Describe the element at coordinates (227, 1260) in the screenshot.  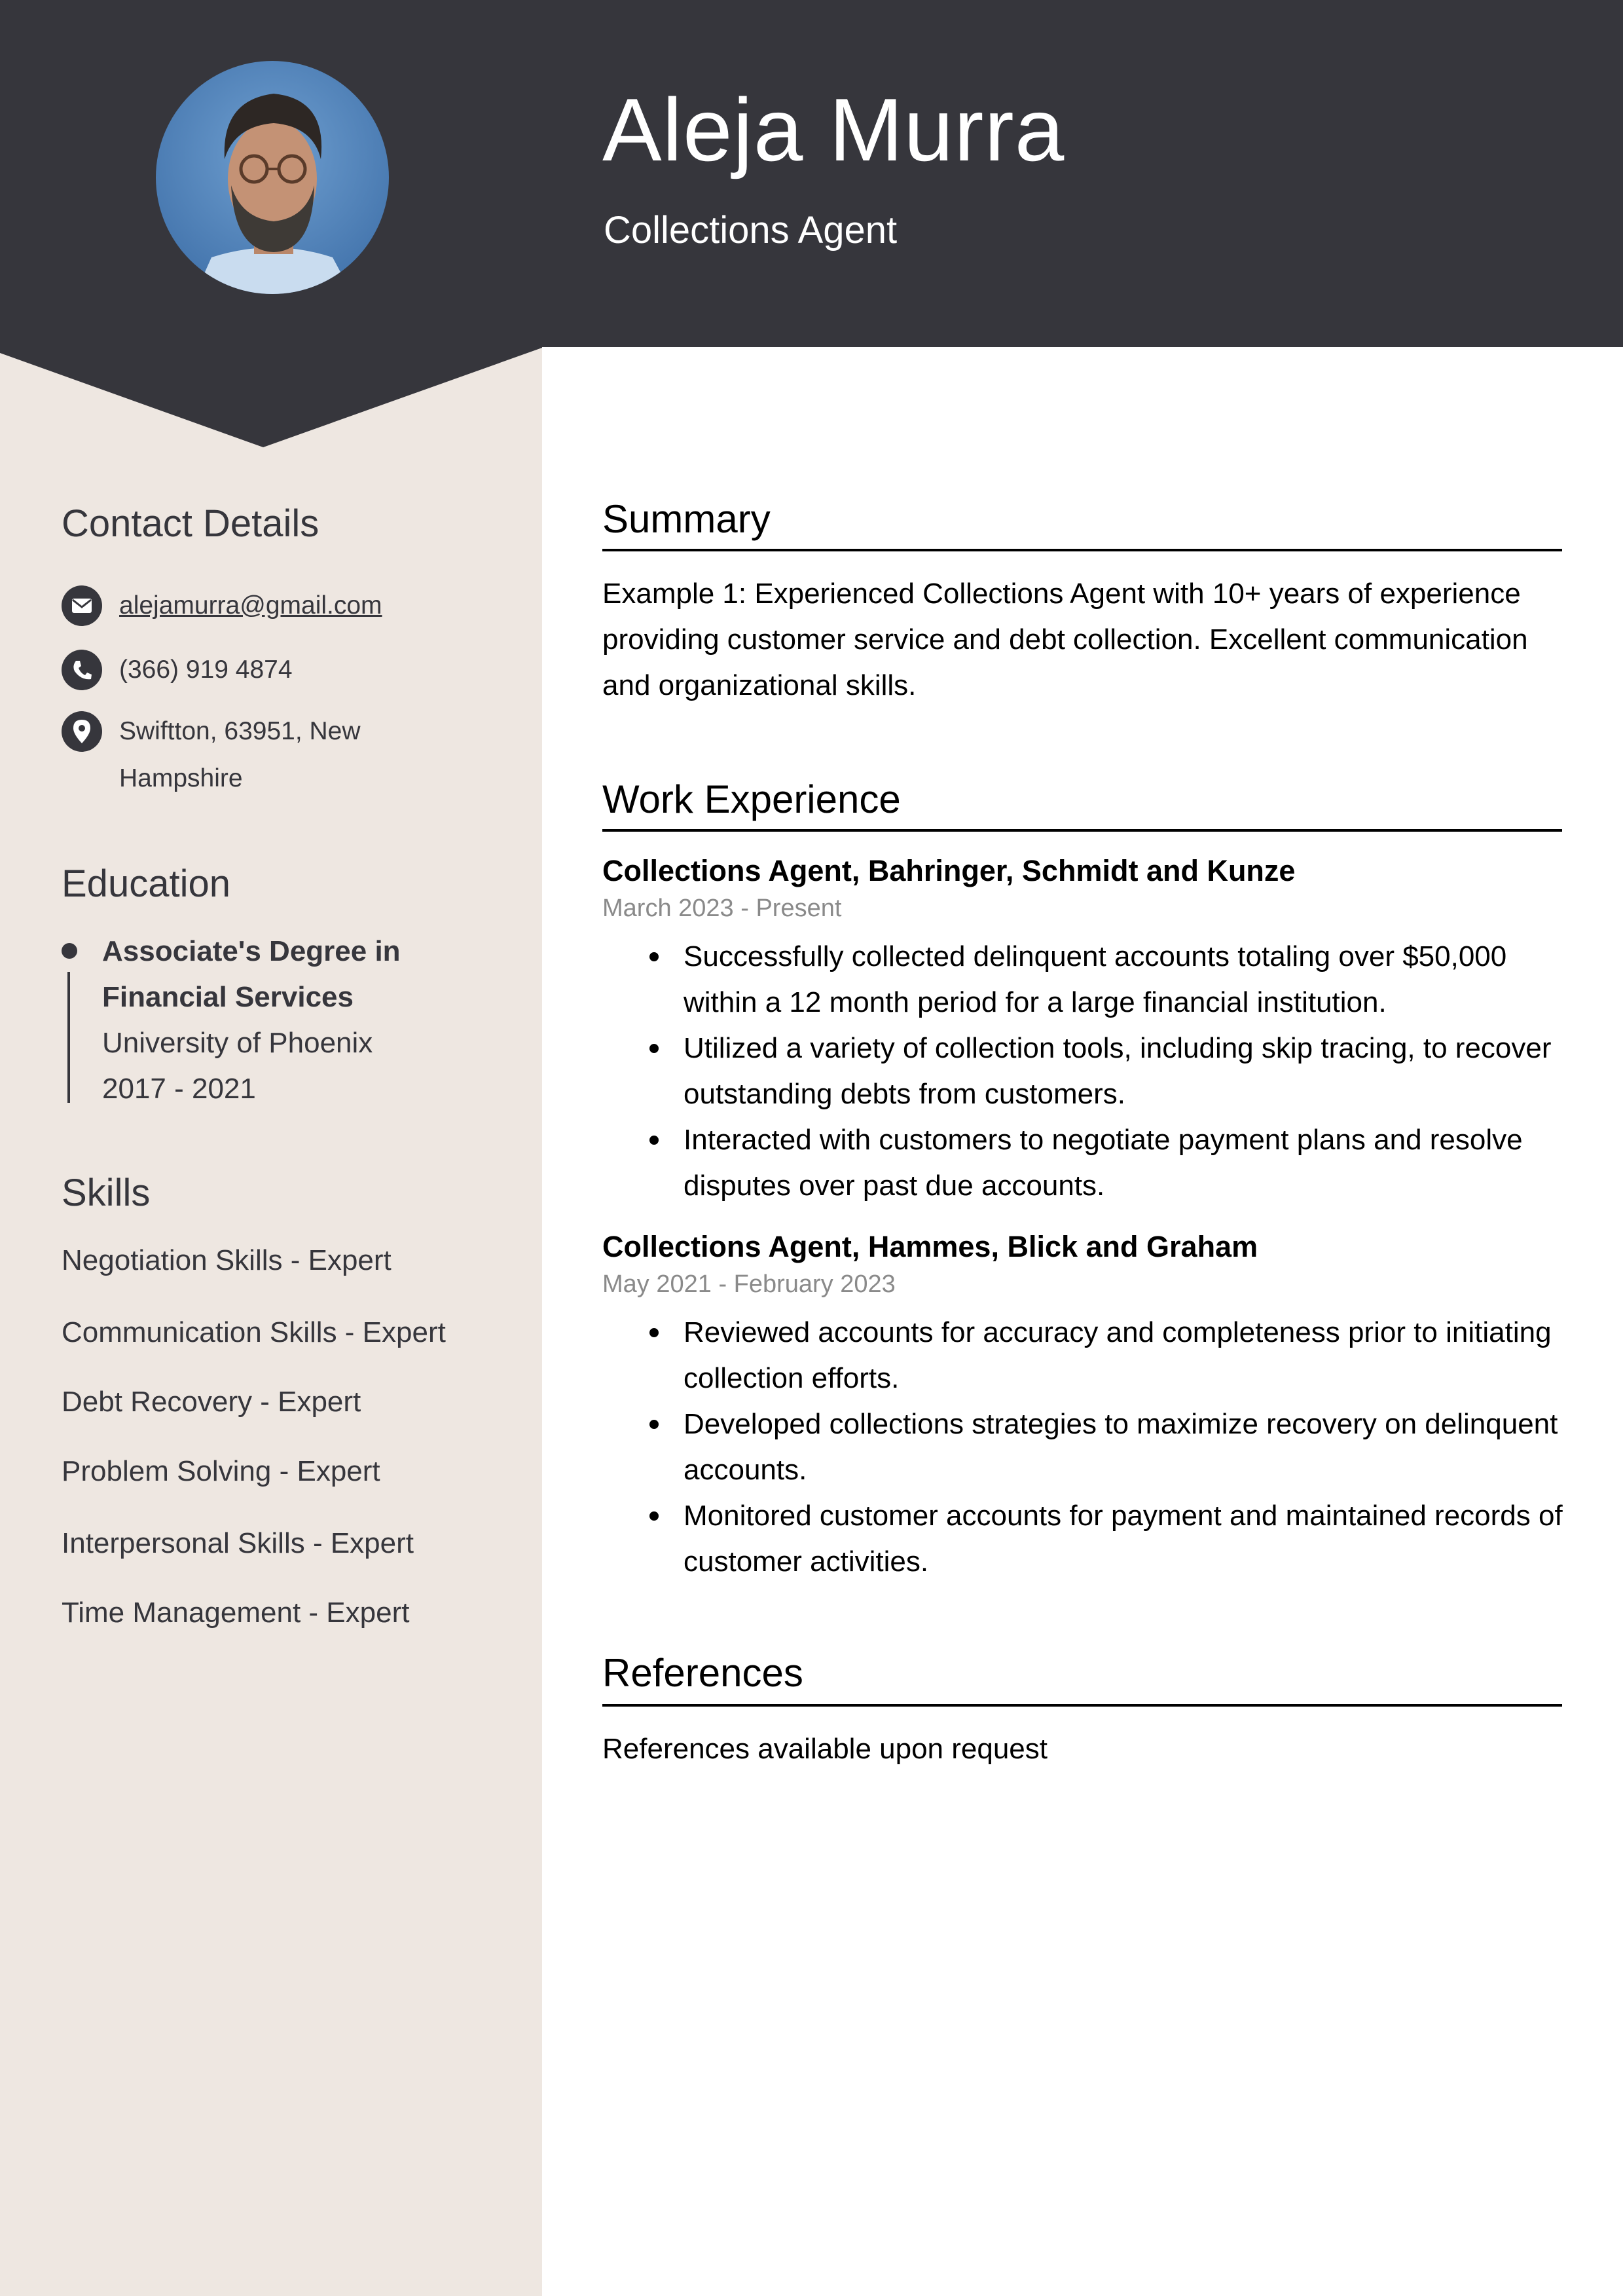
I see `skill-item: Negotiation Skills - Expert` at that location.